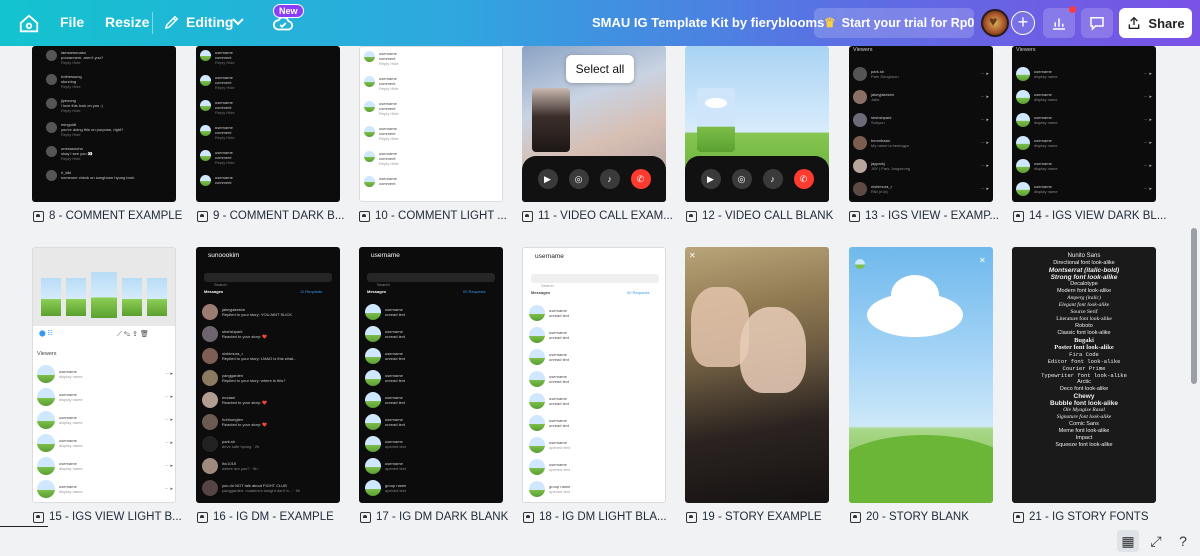 Image resolution: width=1200 pixels, height=556 pixels. I want to click on avatar, so click(995, 23).